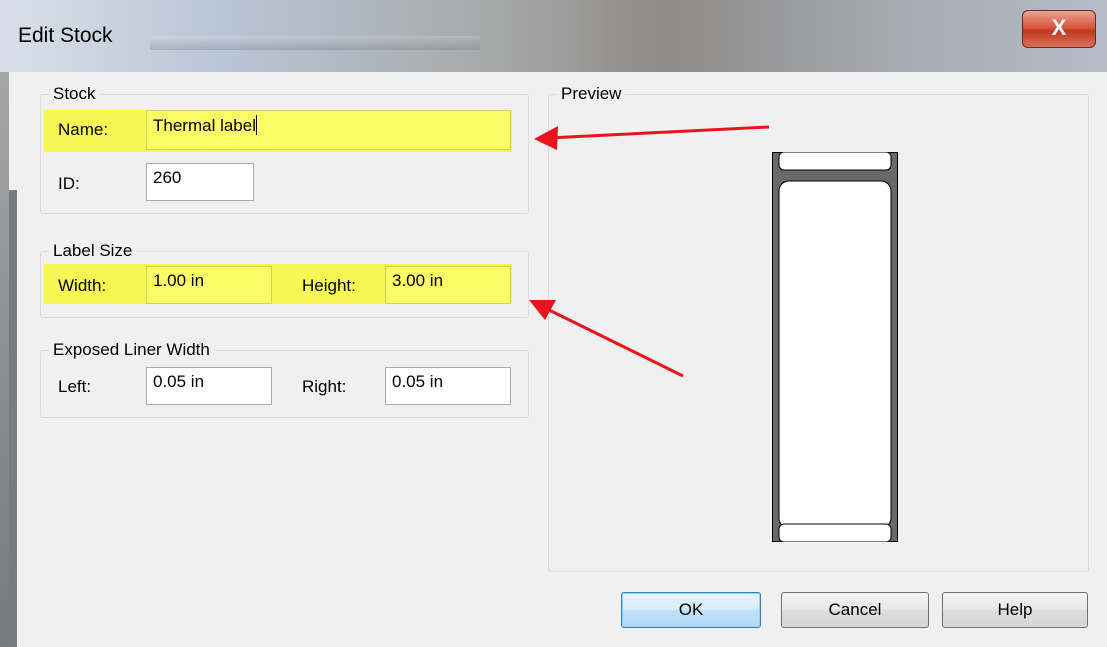  I want to click on background-window-tabs, so click(315, 43).